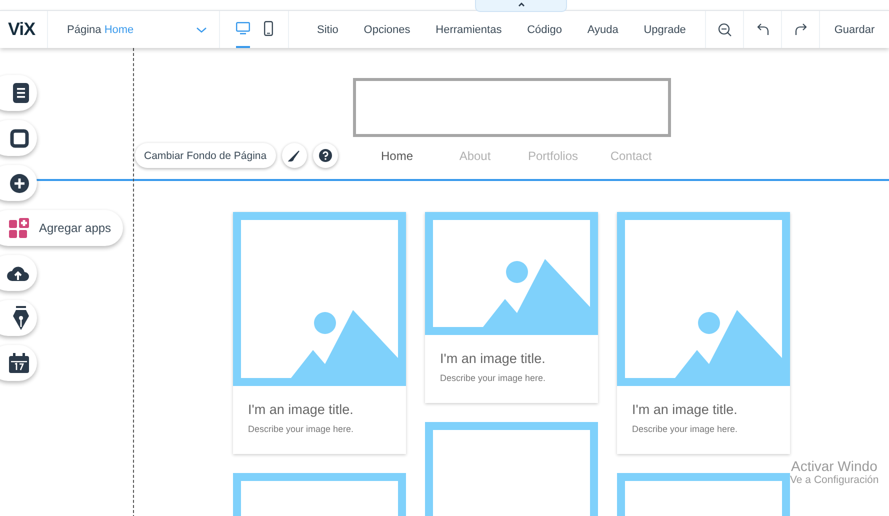  I want to click on change-background-button: Cambiar Fondo de Página, so click(205, 155).